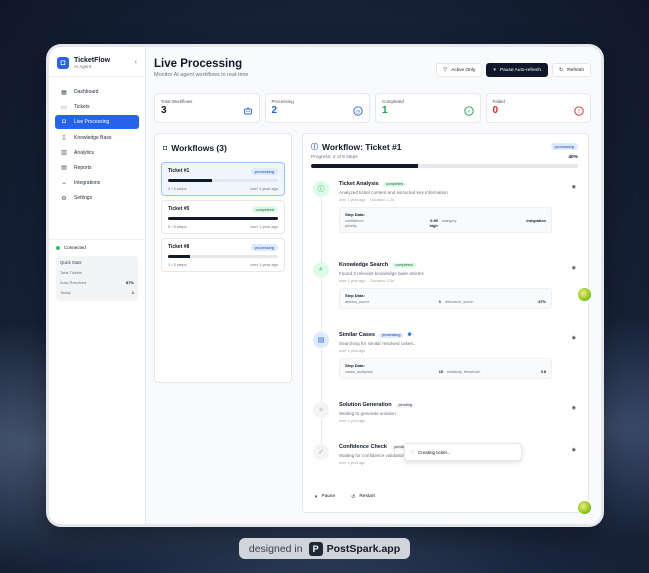 The image size is (649, 573). What do you see at coordinates (65, 292) in the screenshot?
I see `quick-stat-label: Today` at bounding box center [65, 292].